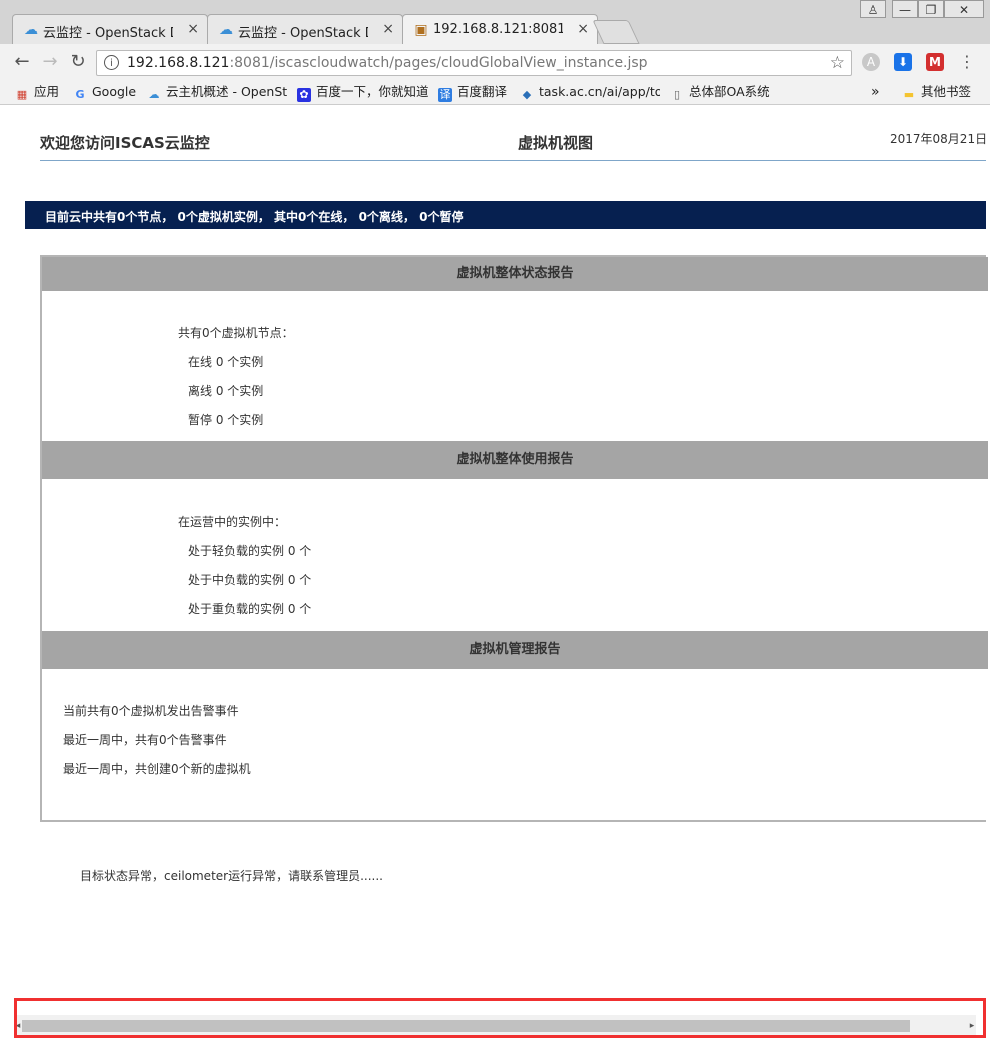  I want to click on summary-banner: 目前云中共有0个节点， 0个虚拟机实例， 其中0个在线， 0个离线， 0个暂停, so click(505, 215).